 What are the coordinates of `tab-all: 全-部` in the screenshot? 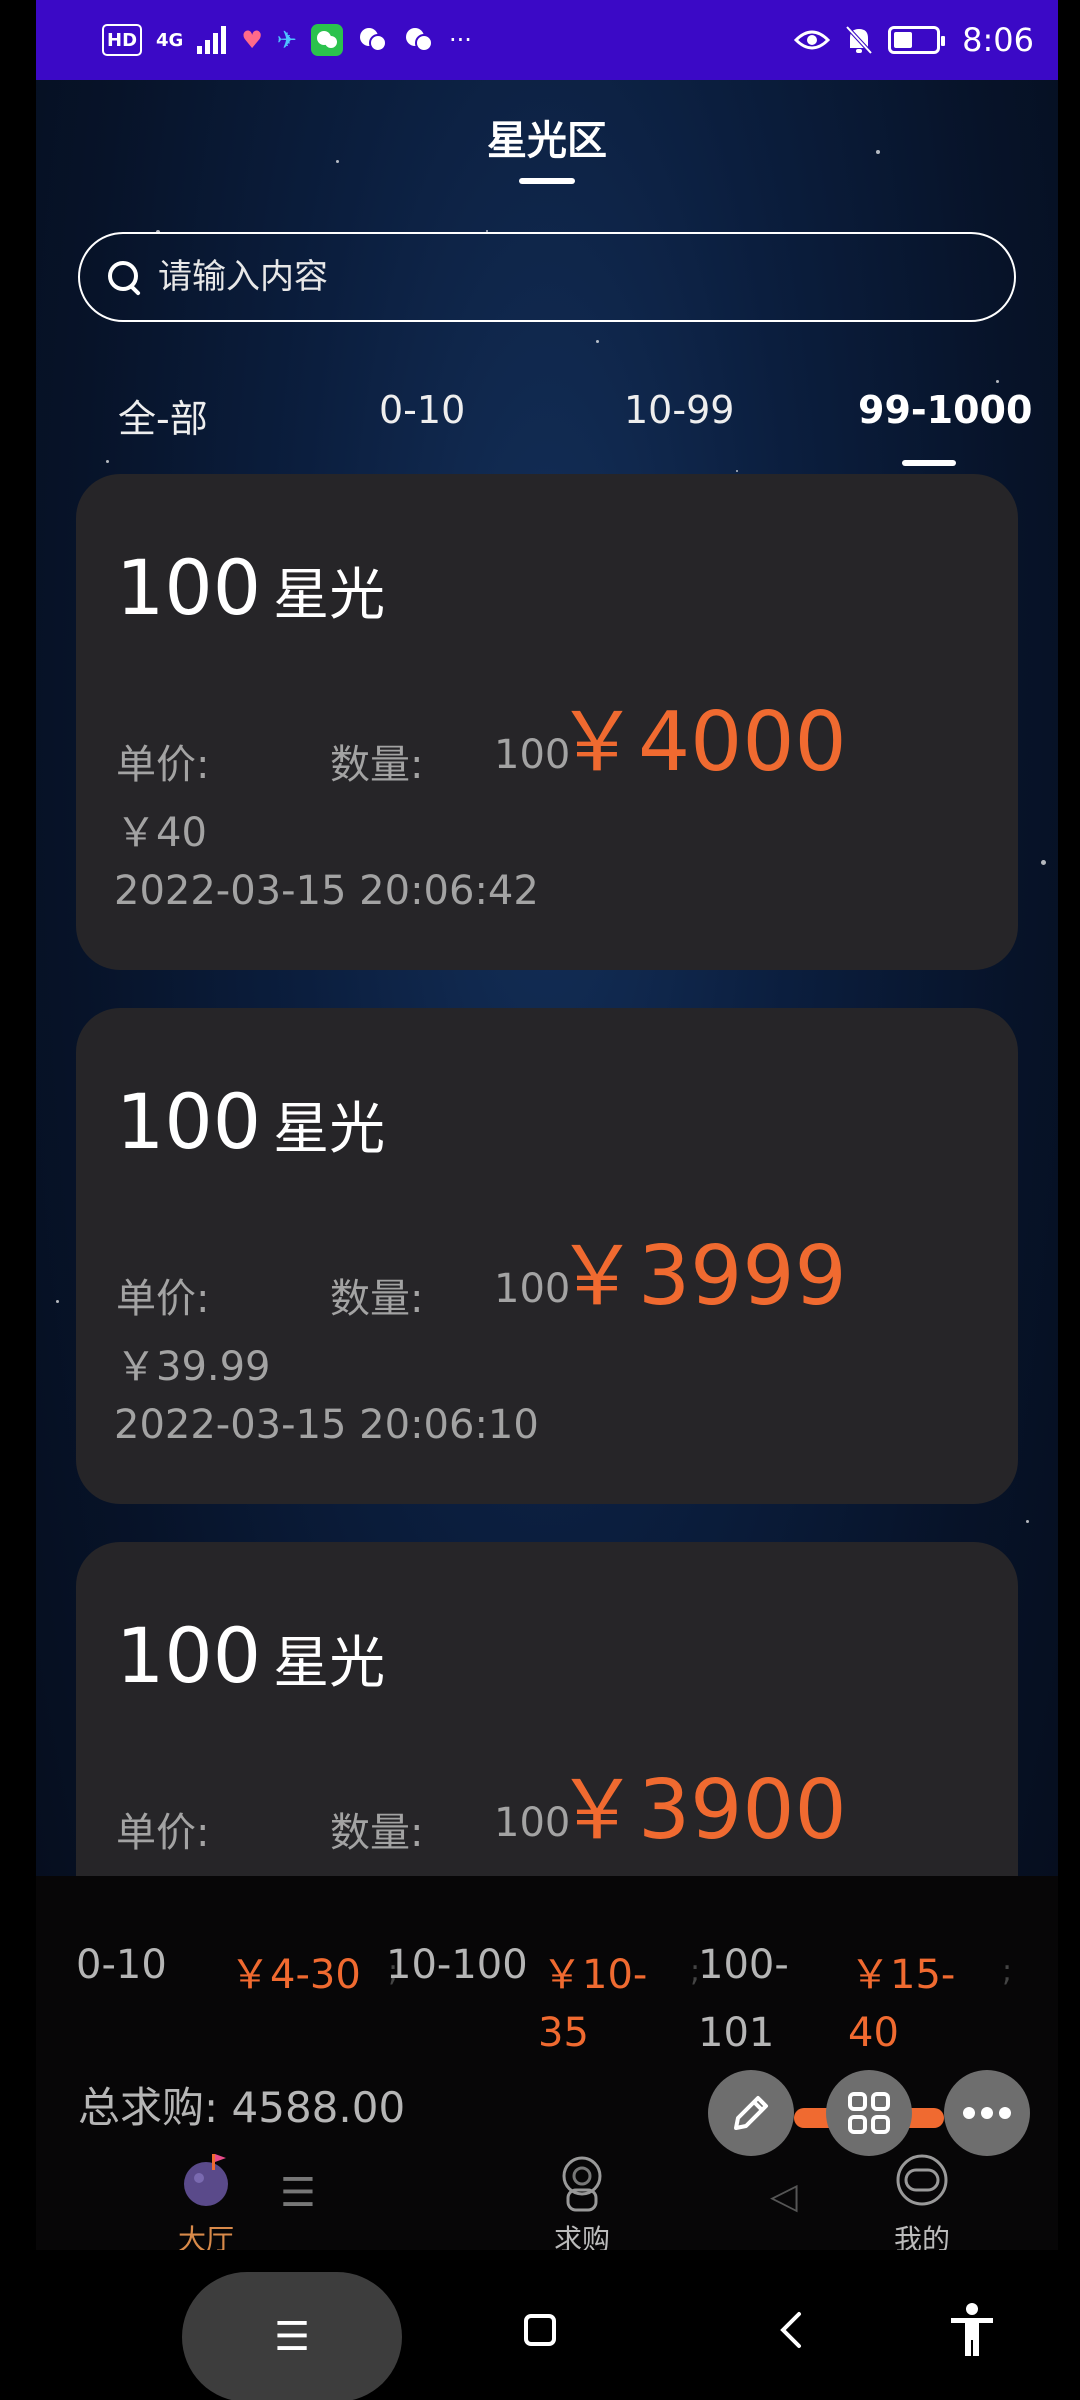 It's located at (163, 415).